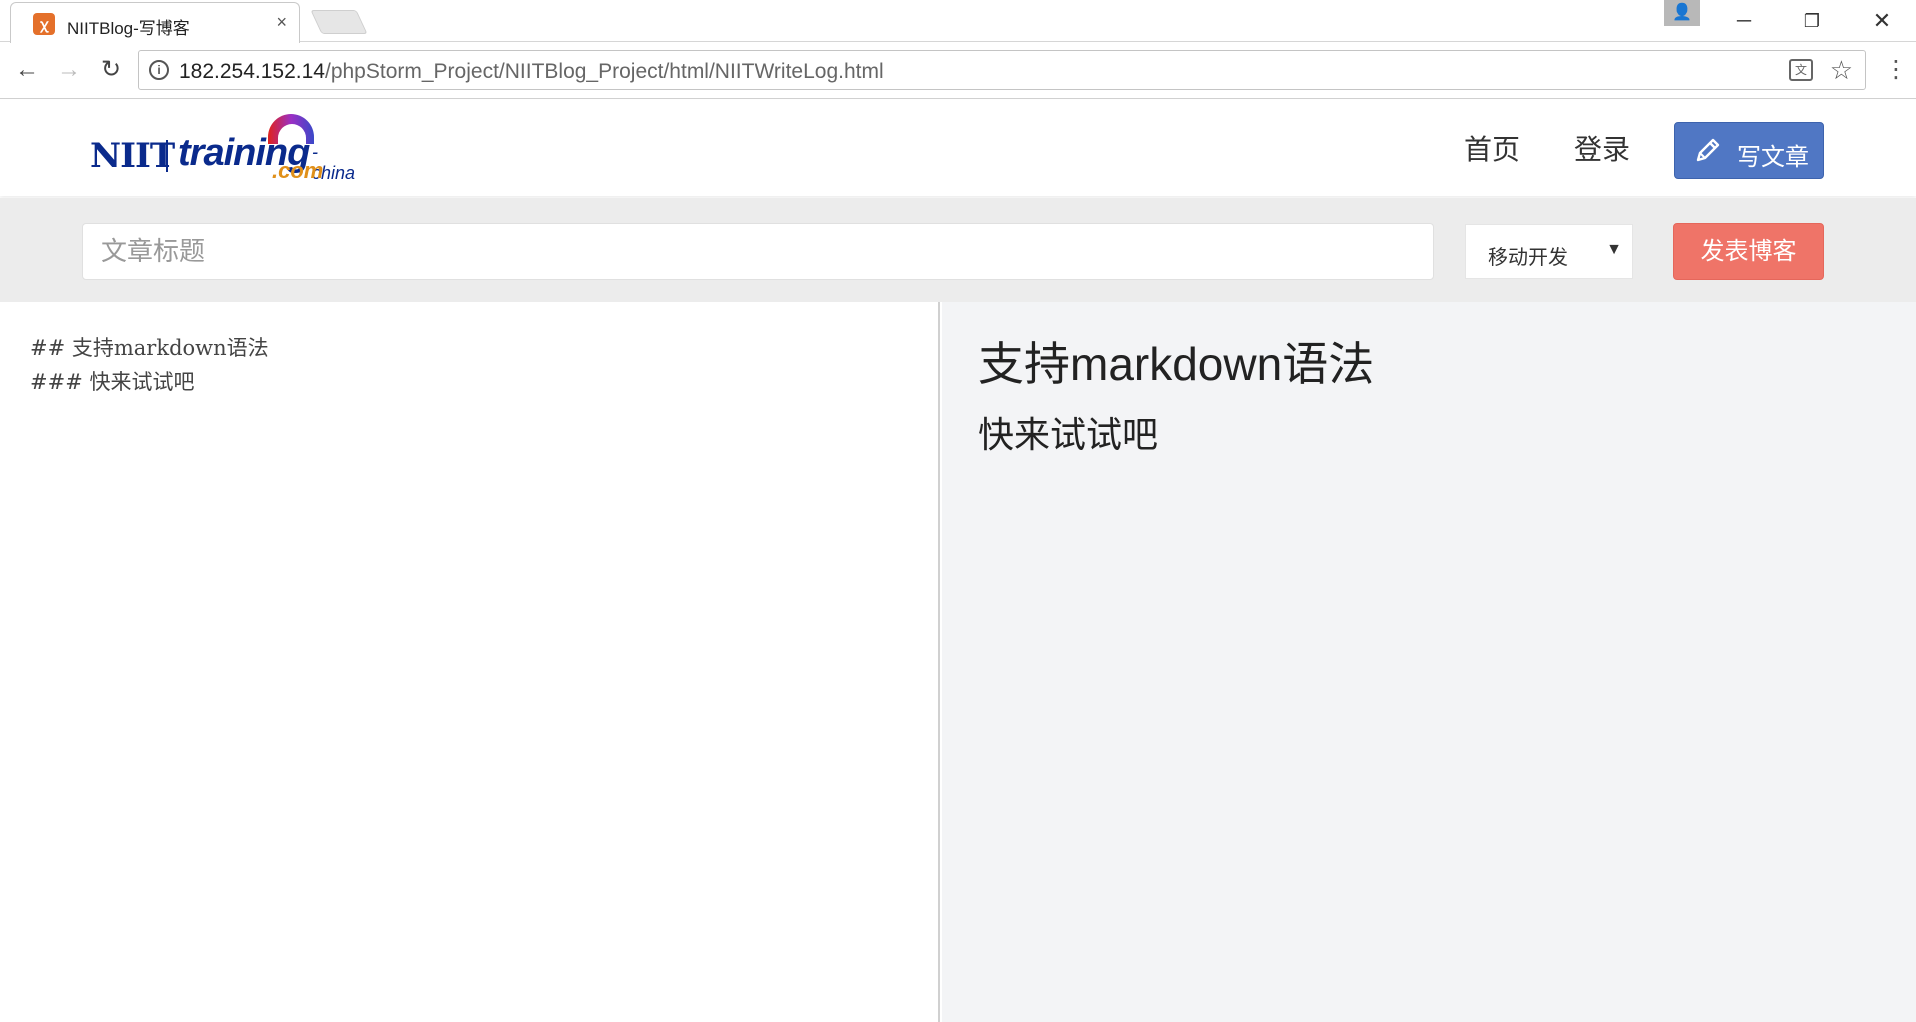 The height and width of the screenshot is (1022, 1916). Describe the element at coordinates (958, 21) in the screenshot. I see `browser-tabstrip: ꭓ NIITBlog-写博客 × 👤 ─ ❐ ✕` at that location.